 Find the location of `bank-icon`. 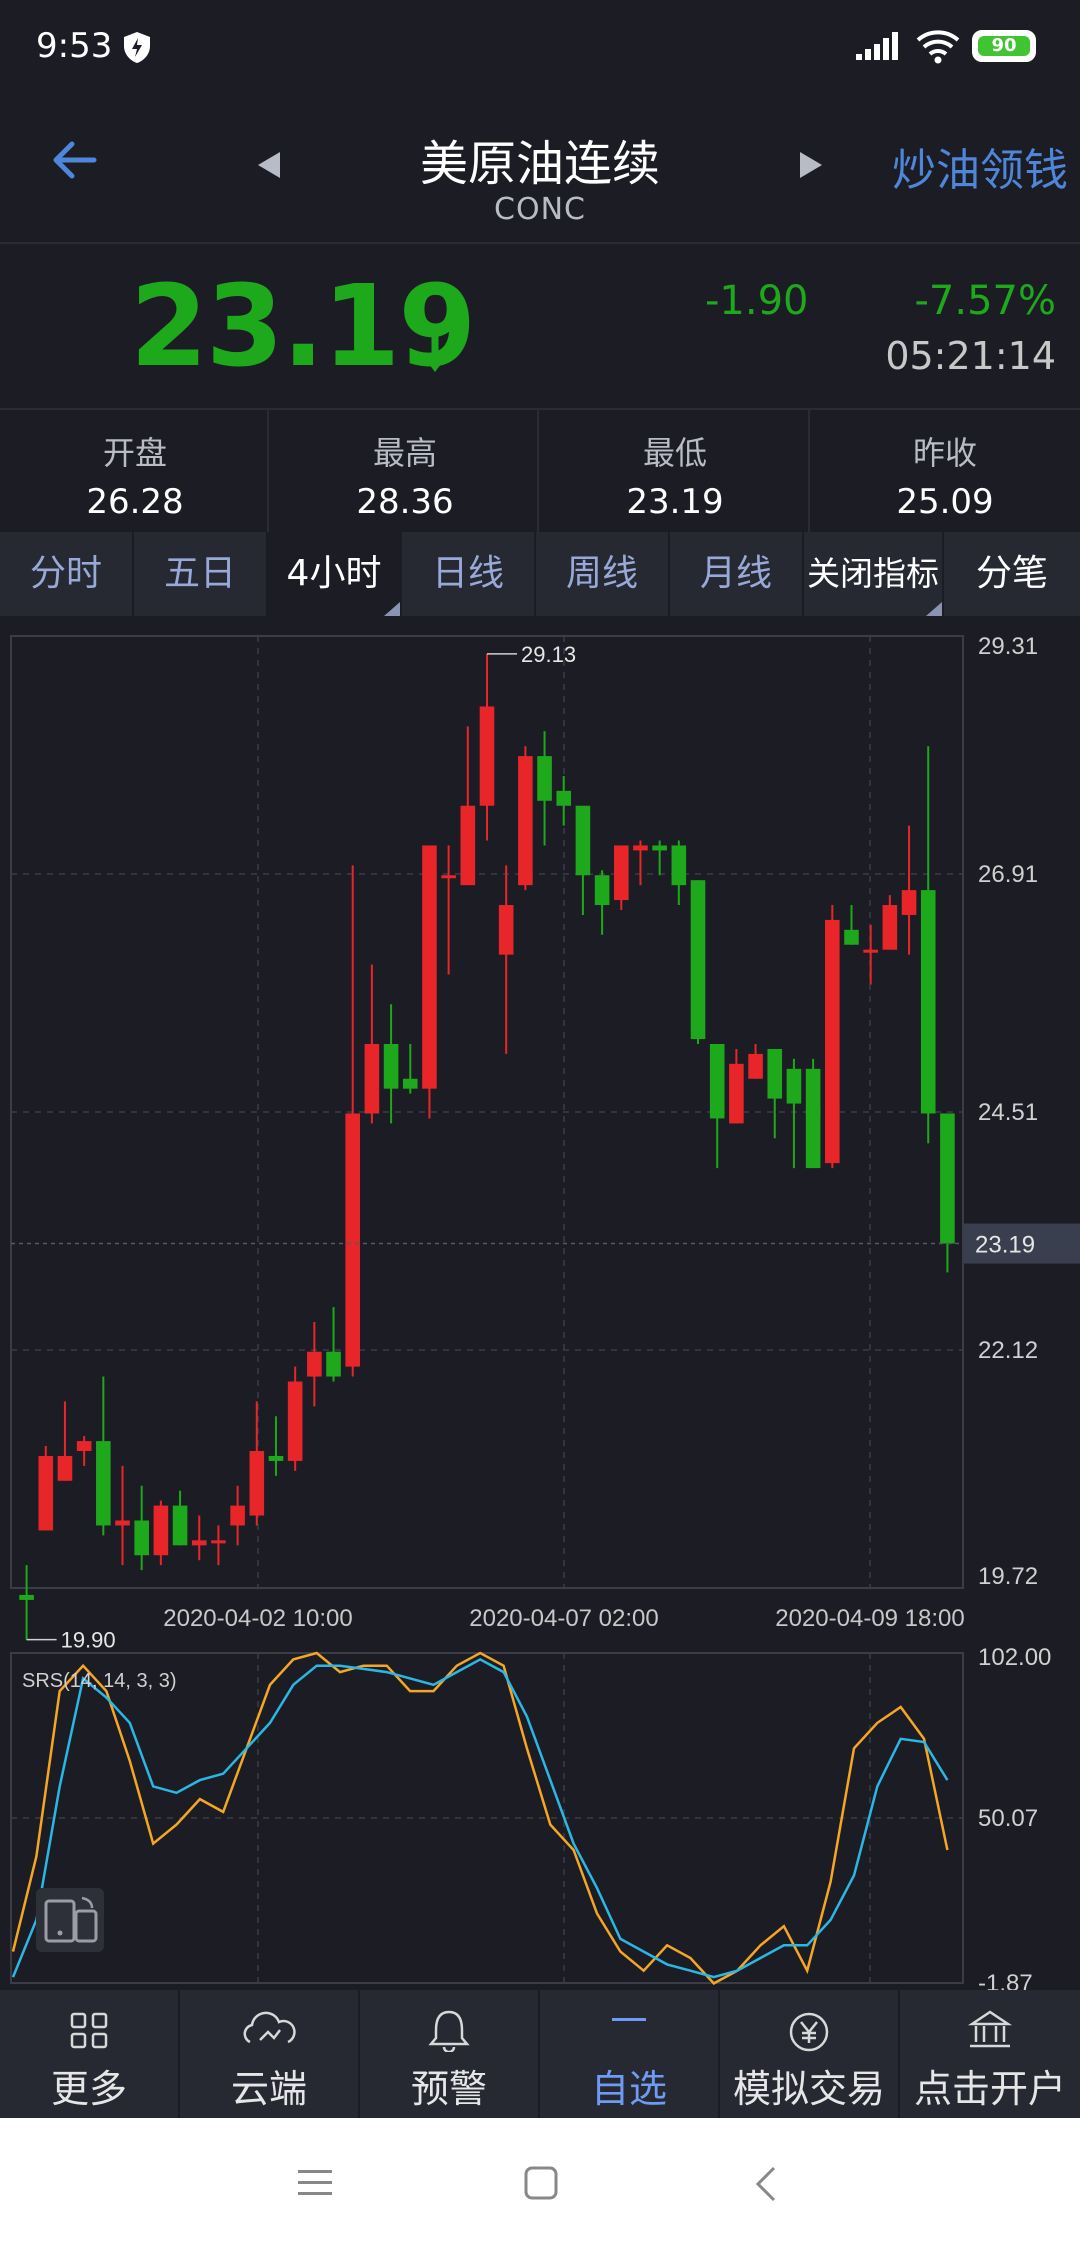

bank-icon is located at coordinates (990, 2029).